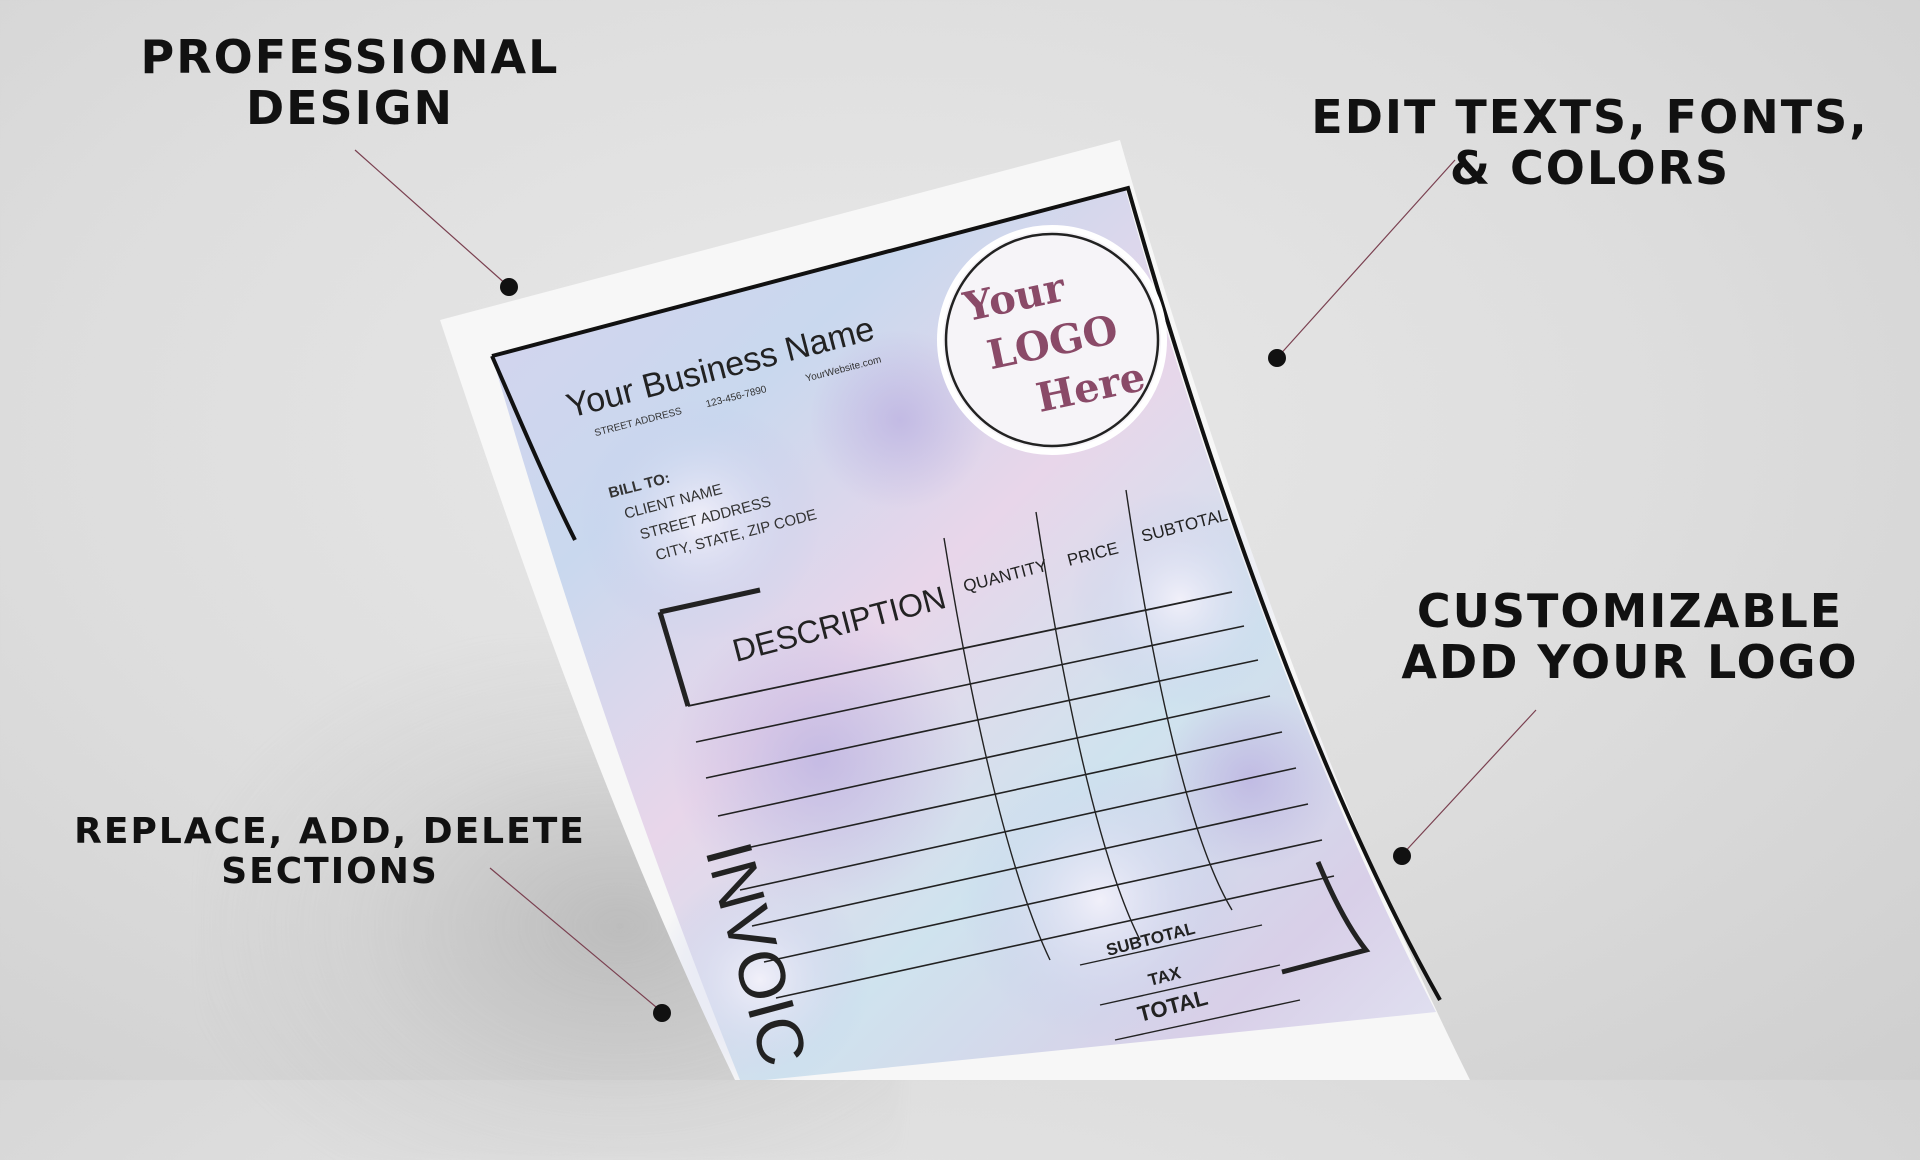 This screenshot has height=1160, width=1920. What do you see at coordinates (1590, 117) in the screenshot?
I see `callout-edit-line1: EDIT TEXTS, FONTS,` at bounding box center [1590, 117].